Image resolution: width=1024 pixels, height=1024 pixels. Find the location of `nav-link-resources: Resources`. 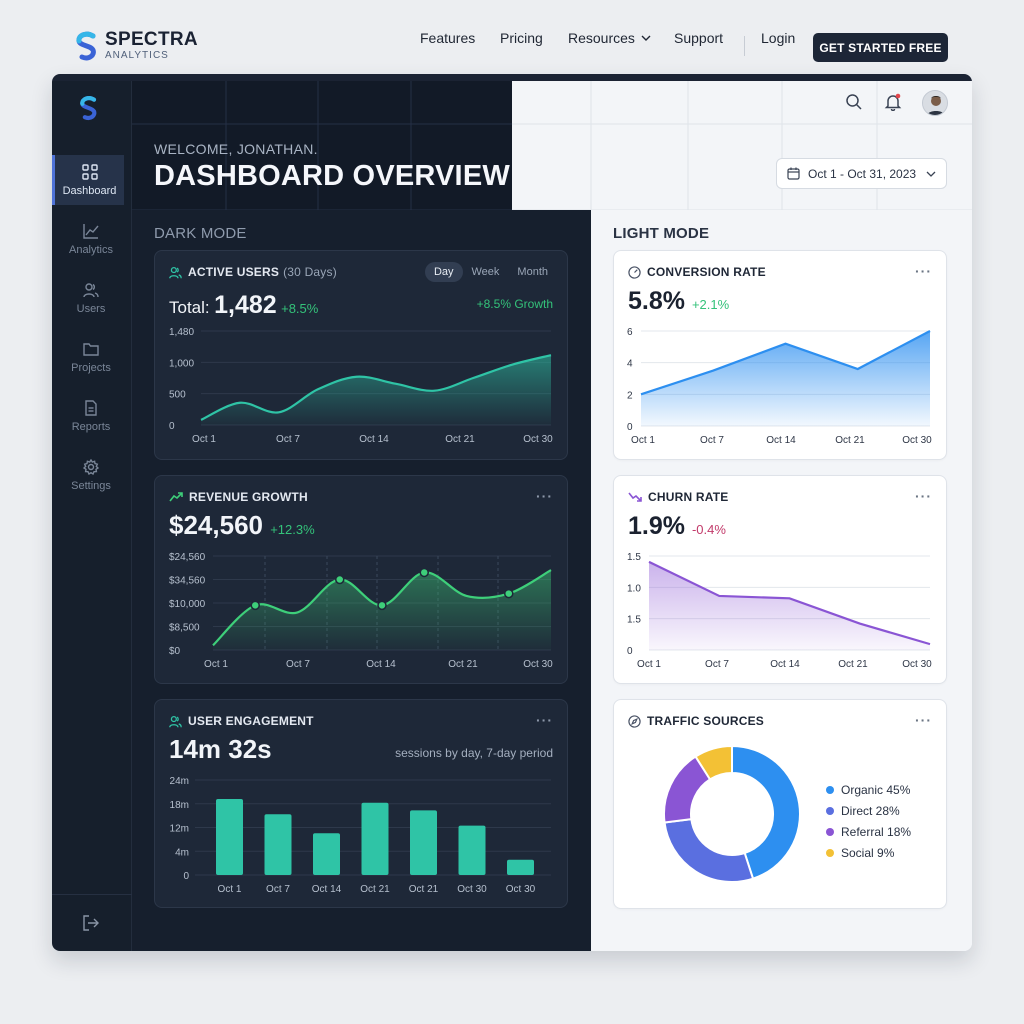

nav-link-resources: Resources is located at coordinates (609, 38).